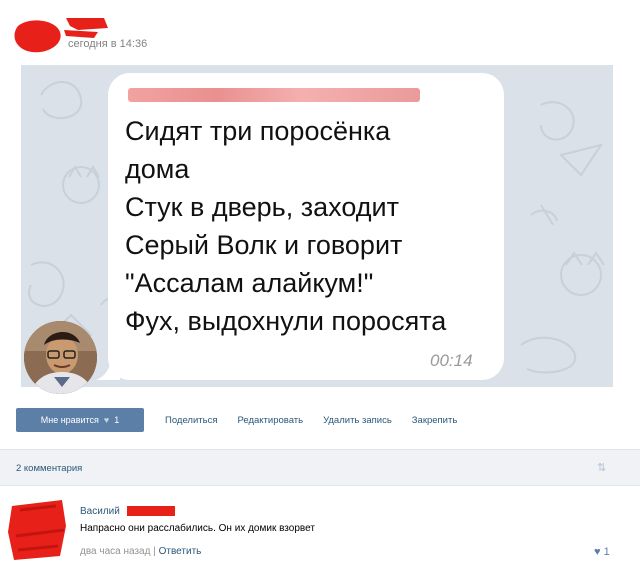 The width and height of the screenshot is (640, 577). What do you see at coordinates (357, 420) in the screenshot?
I see `delete-link: Удалить запись` at bounding box center [357, 420].